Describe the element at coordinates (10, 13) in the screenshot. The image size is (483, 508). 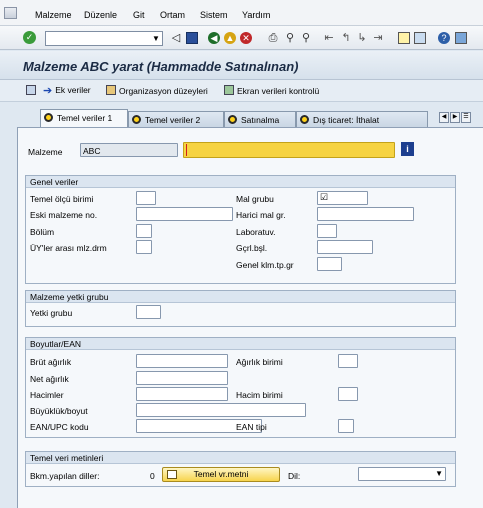
I see `system-menu-icon` at that location.